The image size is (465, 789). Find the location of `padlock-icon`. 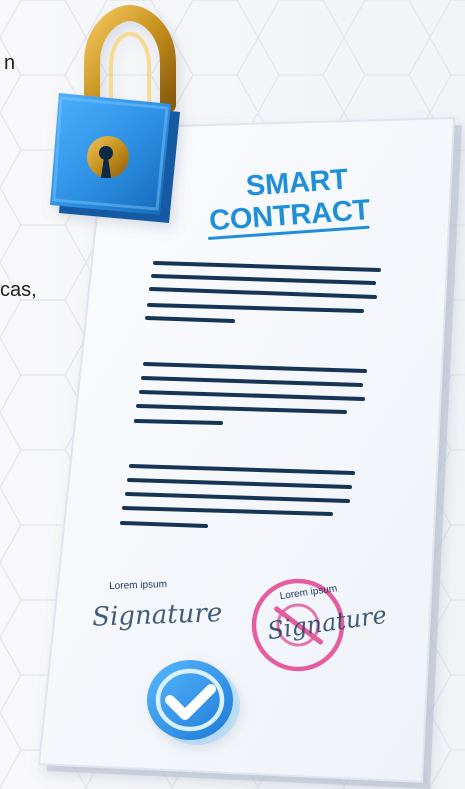

padlock-icon is located at coordinates (115, 113).